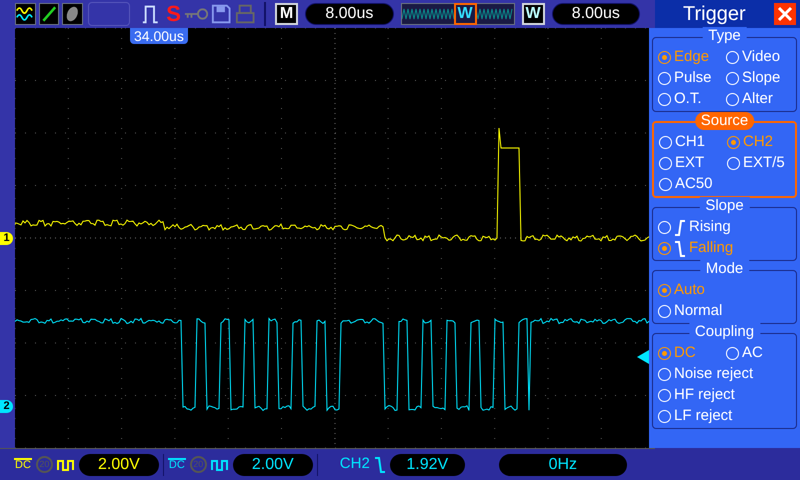 The image size is (800, 480). I want to click on window-timebase-value: 8.00us, so click(596, 14).